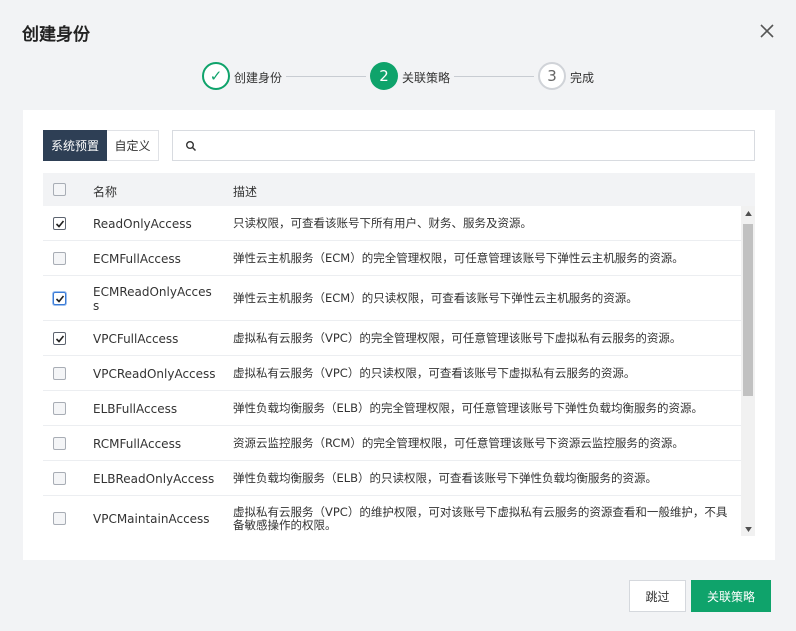 Image resolution: width=796 pixels, height=631 pixels. What do you see at coordinates (142, 224) in the screenshot?
I see `row-name: ReadOnlyAccess` at bounding box center [142, 224].